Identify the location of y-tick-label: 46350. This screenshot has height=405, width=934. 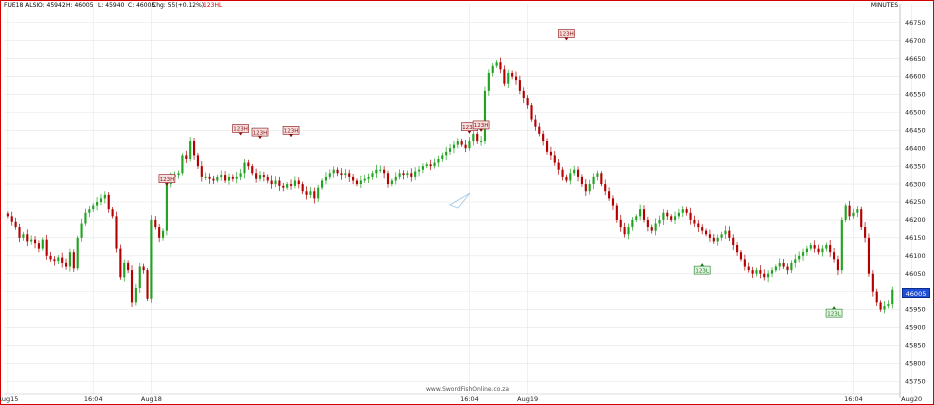
(915, 166).